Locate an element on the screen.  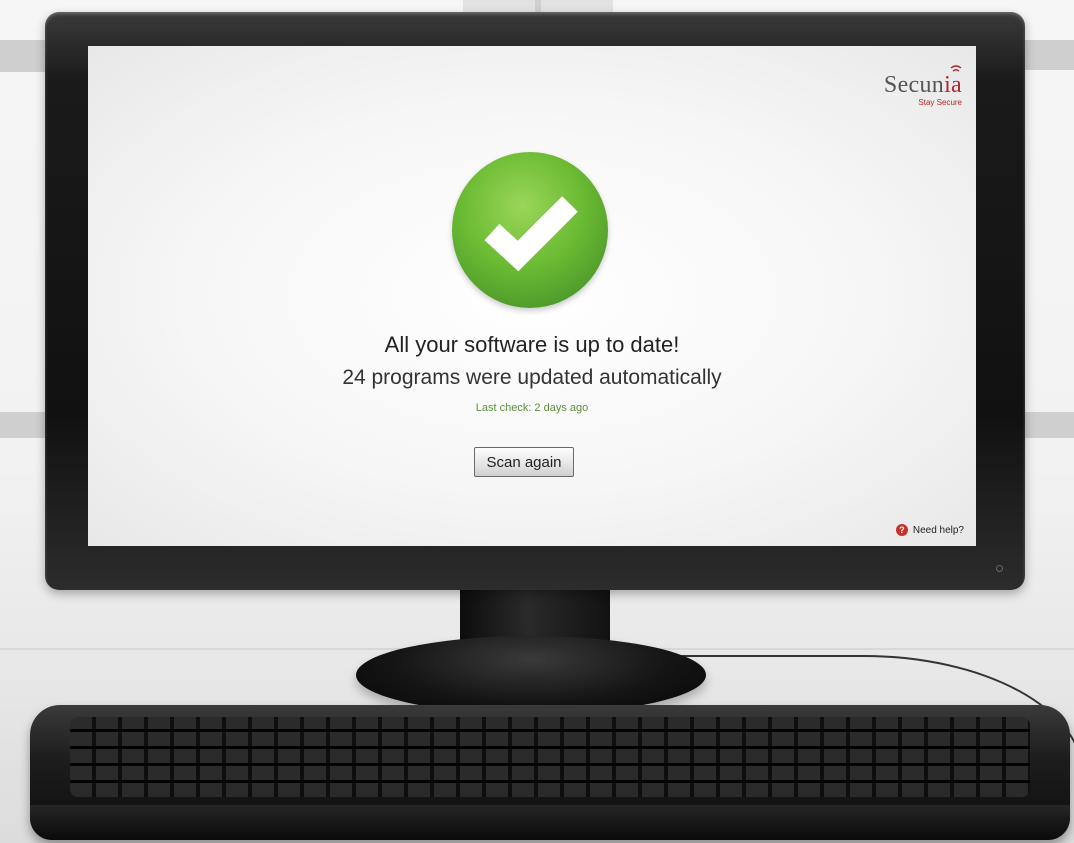
status-headline: All your software is up to date! is located at coordinates (532, 344).